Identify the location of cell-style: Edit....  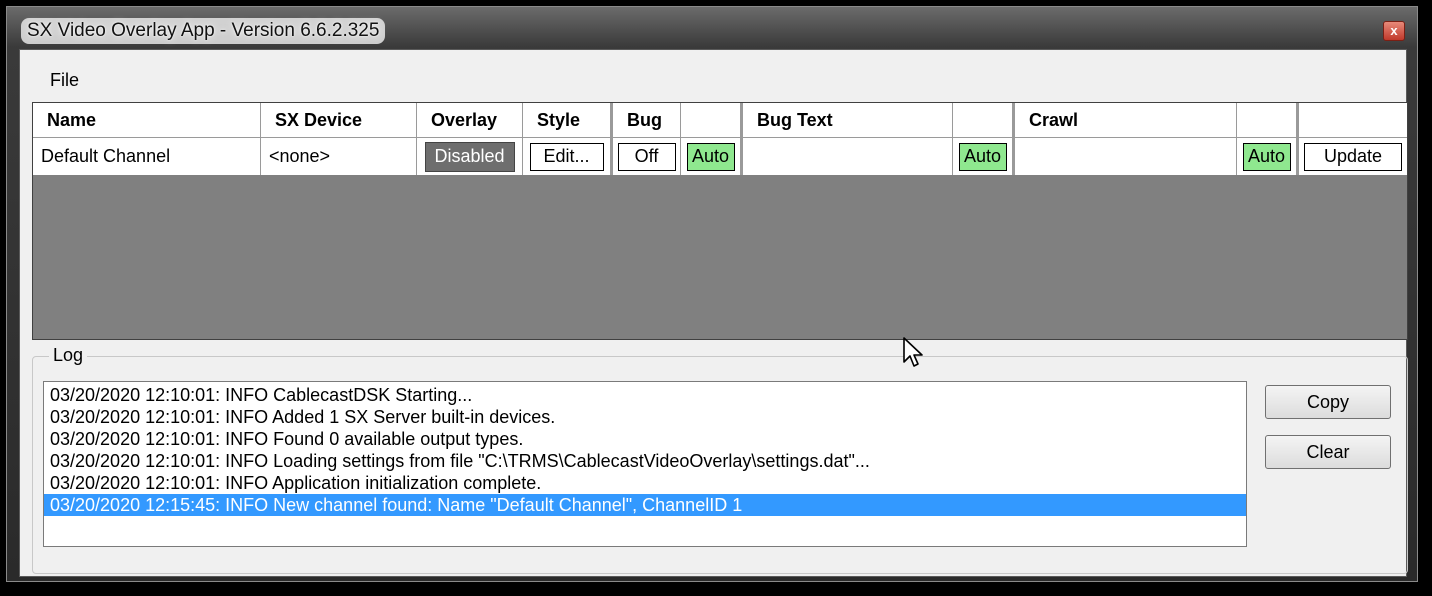
(567, 156).